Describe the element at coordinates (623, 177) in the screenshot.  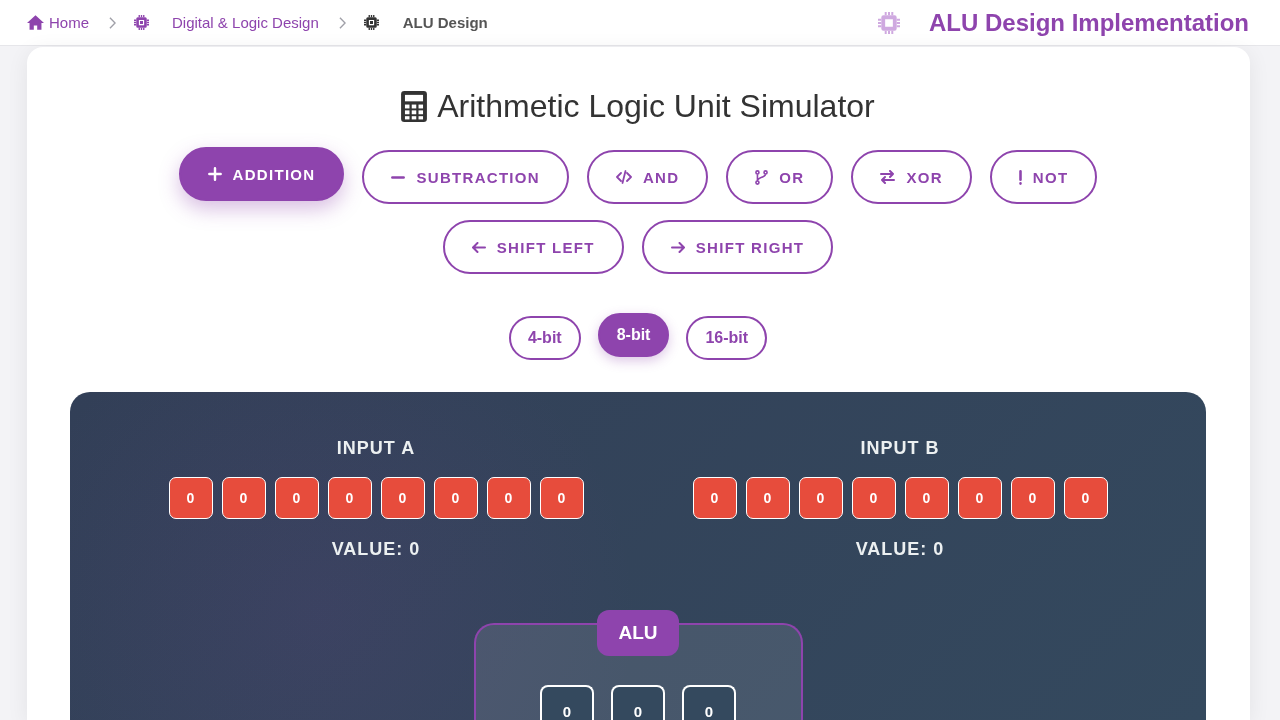
I see `code-icon` at that location.